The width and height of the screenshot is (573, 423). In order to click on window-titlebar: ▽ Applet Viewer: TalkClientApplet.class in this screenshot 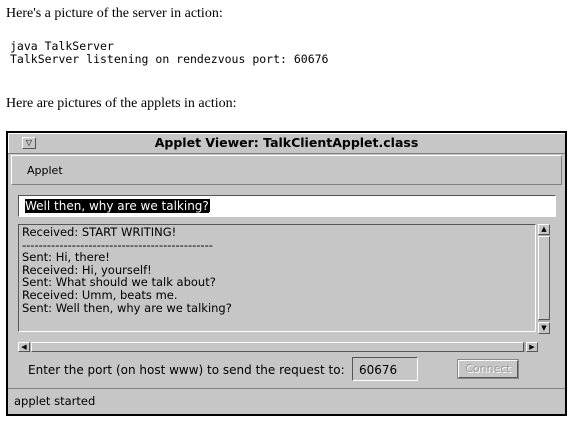, I will do `click(286, 143)`.